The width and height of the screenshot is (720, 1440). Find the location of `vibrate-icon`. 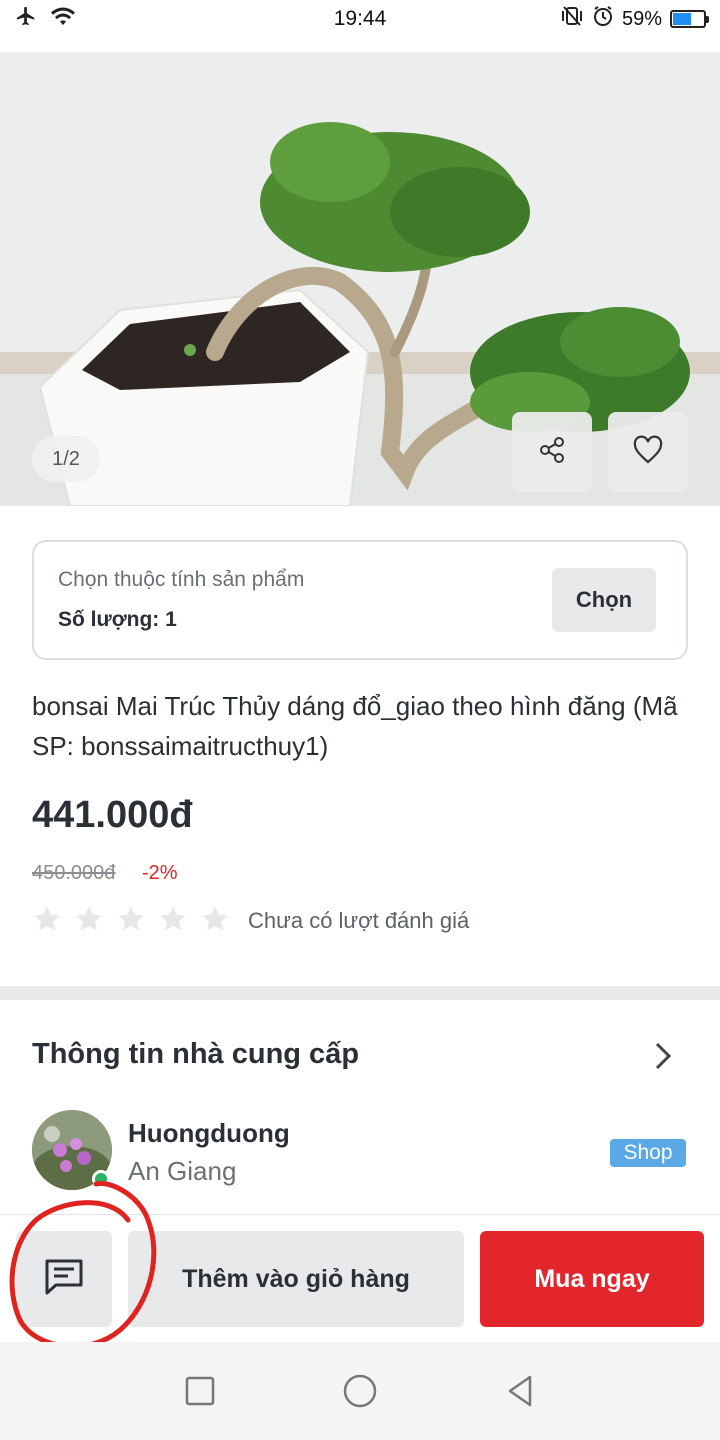

vibrate-icon is located at coordinates (572, 19).